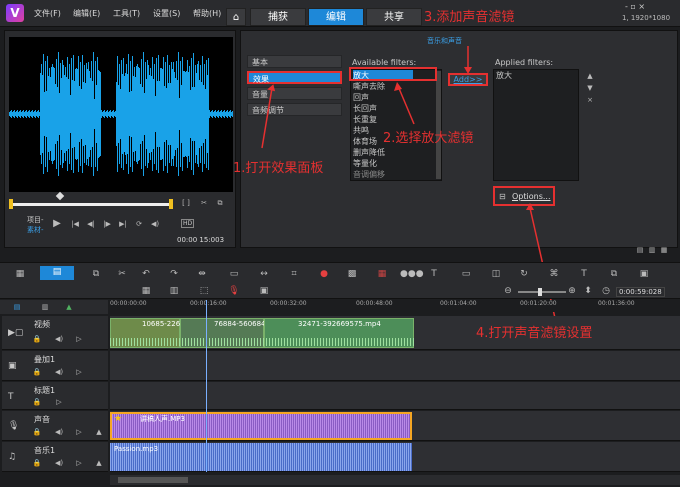 The height and width of the screenshot is (487, 680). Describe the element at coordinates (352, 274) in the screenshot. I see `color-grid-icon: ▩` at that location.